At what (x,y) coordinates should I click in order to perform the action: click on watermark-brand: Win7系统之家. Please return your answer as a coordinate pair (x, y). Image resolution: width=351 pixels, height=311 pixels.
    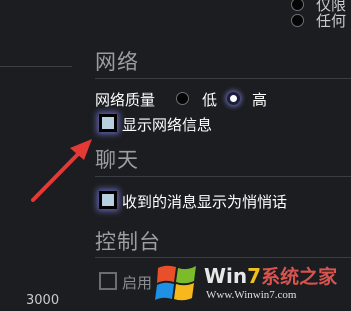
    Looking at the image, I should click on (271, 276).